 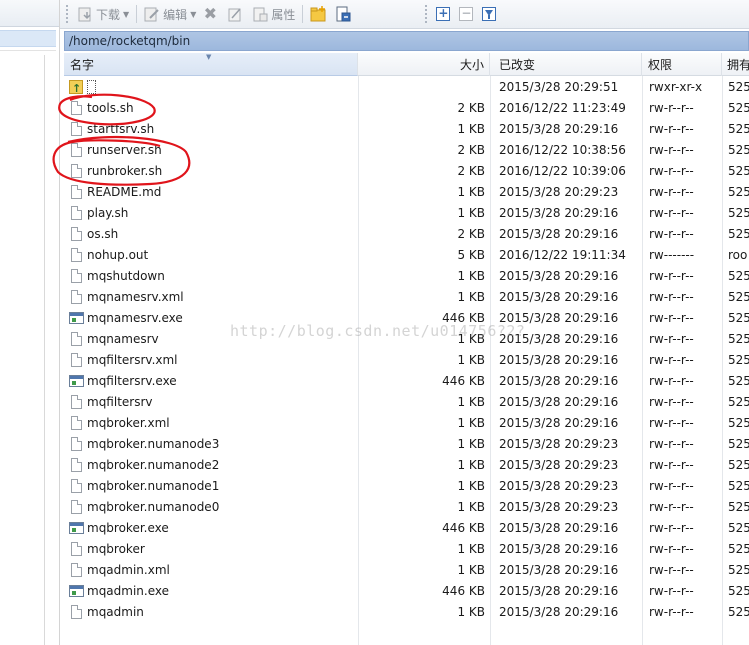 I want to click on file-name: mqbroker.numanode1, so click(x=153, y=486).